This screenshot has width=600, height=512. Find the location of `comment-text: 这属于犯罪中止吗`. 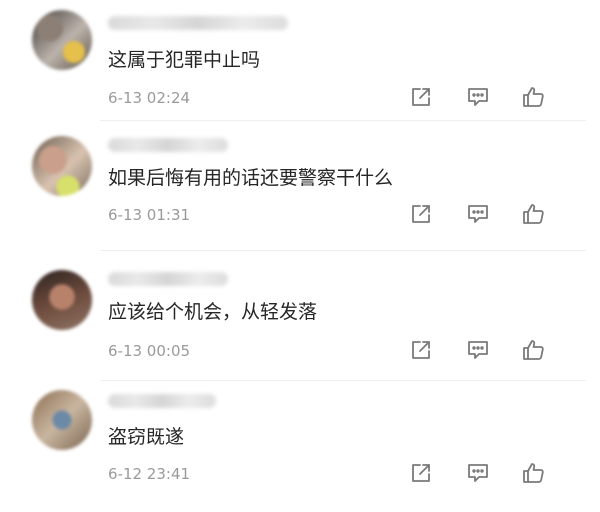

comment-text: 这属于犯罪中止吗 is located at coordinates (184, 60).